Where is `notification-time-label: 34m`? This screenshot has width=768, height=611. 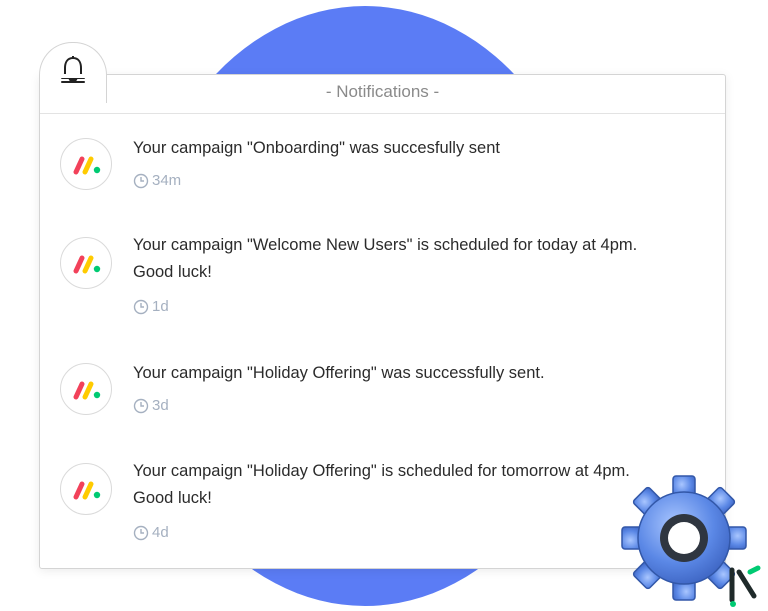
notification-time-label: 34m is located at coordinates (167, 180).